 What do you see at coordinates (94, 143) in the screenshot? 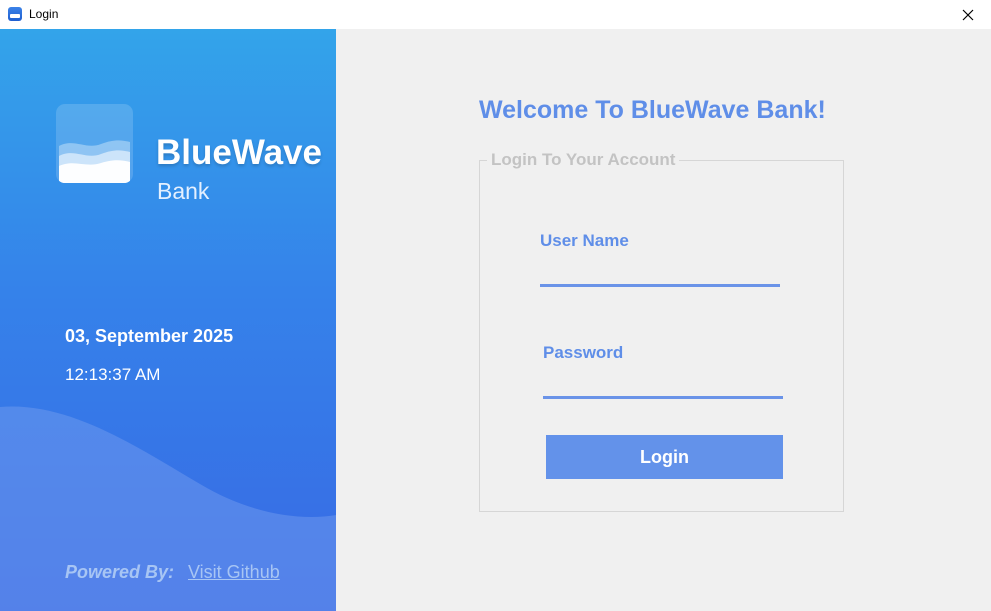
I see `wave-logo-icon` at bounding box center [94, 143].